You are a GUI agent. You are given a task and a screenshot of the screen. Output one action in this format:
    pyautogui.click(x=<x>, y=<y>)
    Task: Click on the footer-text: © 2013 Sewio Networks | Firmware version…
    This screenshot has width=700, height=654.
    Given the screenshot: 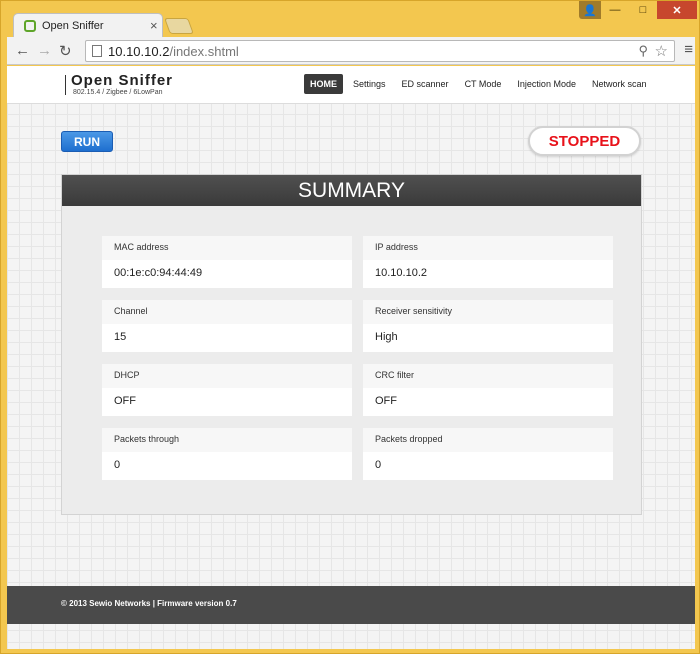 What is the action you would take?
    pyautogui.click(x=149, y=603)
    